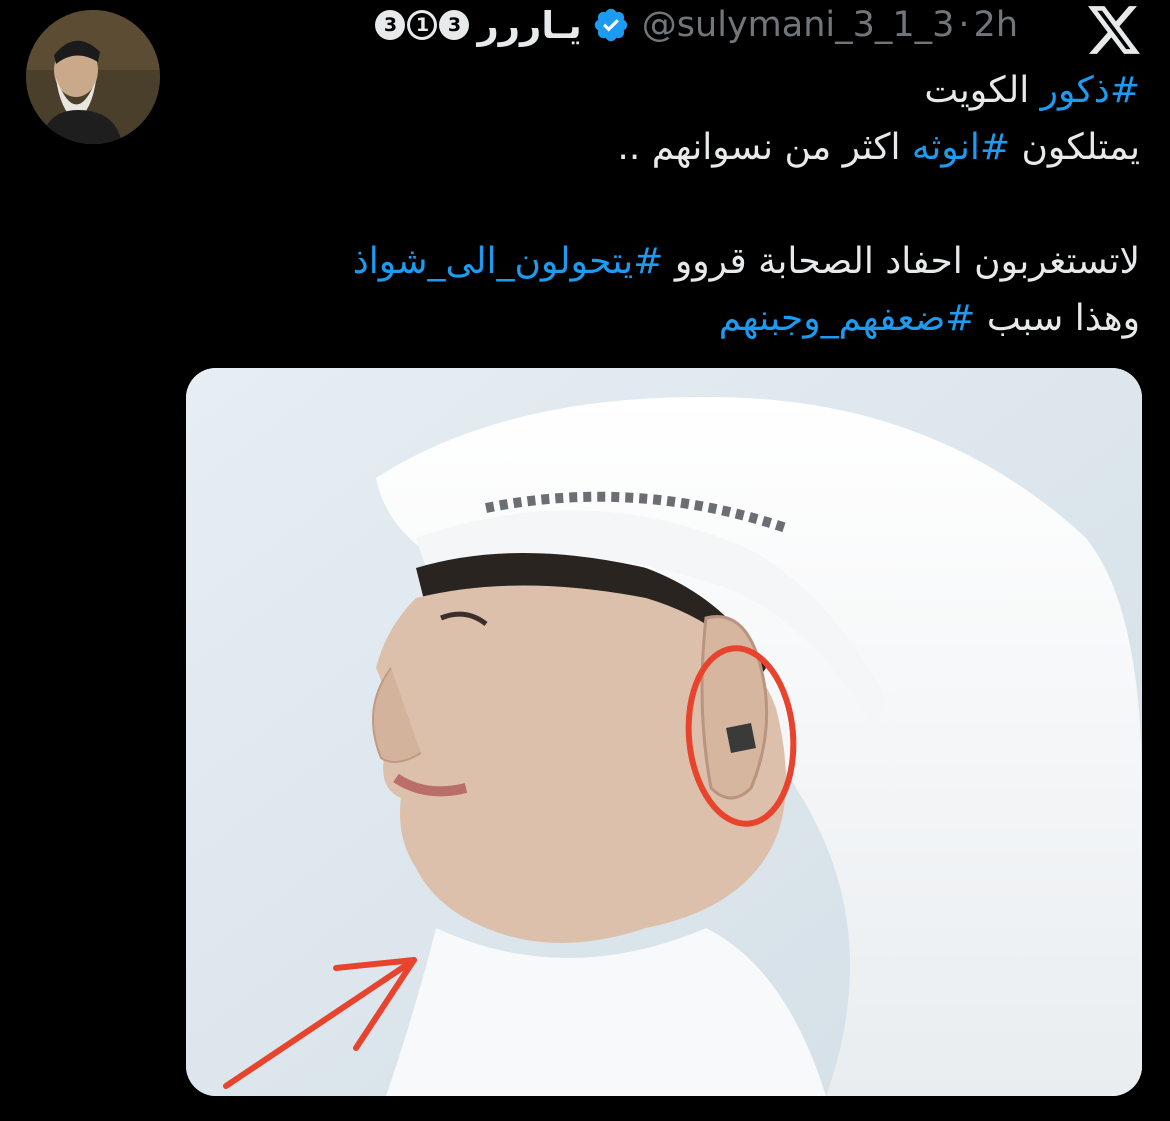  Describe the element at coordinates (1057, 318) in the screenshot. I see `text-segment: وهذا سبب` at that location.